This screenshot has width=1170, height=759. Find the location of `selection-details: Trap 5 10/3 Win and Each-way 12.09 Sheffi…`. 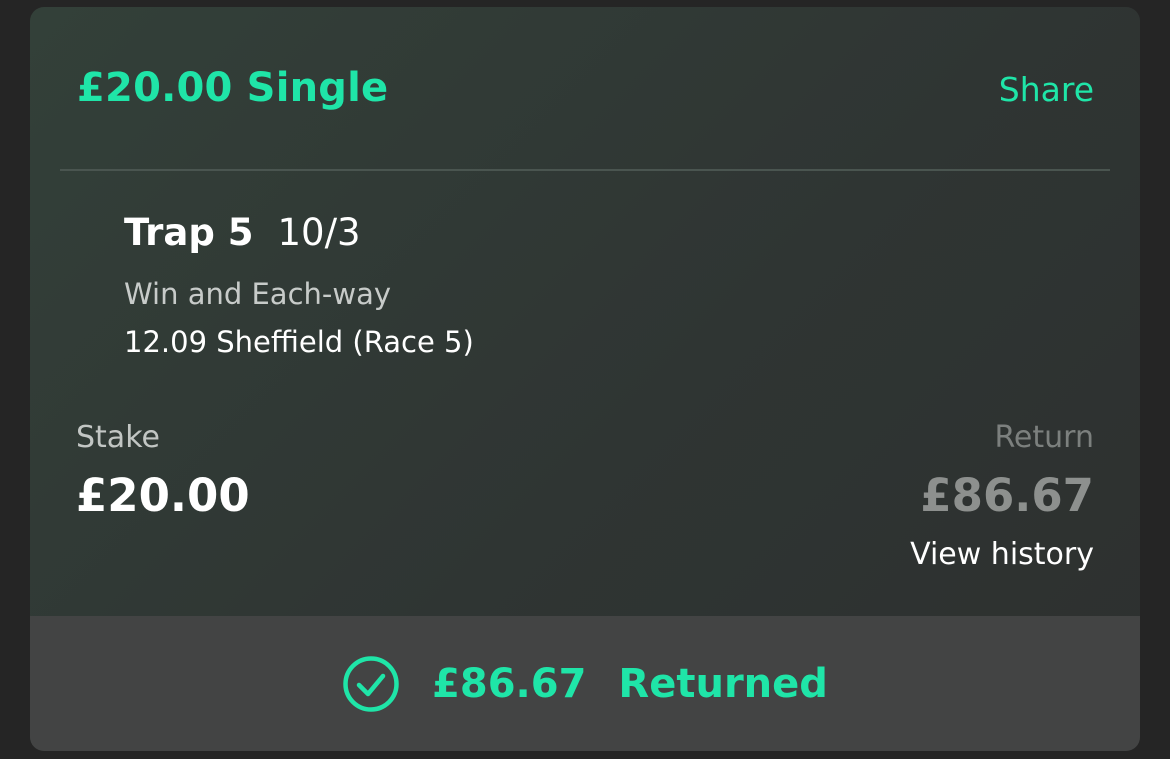

selection-details: Trap 5 10/3 Win and Each-way 12.09 Sheffi… is located at coordinates (299, 285).